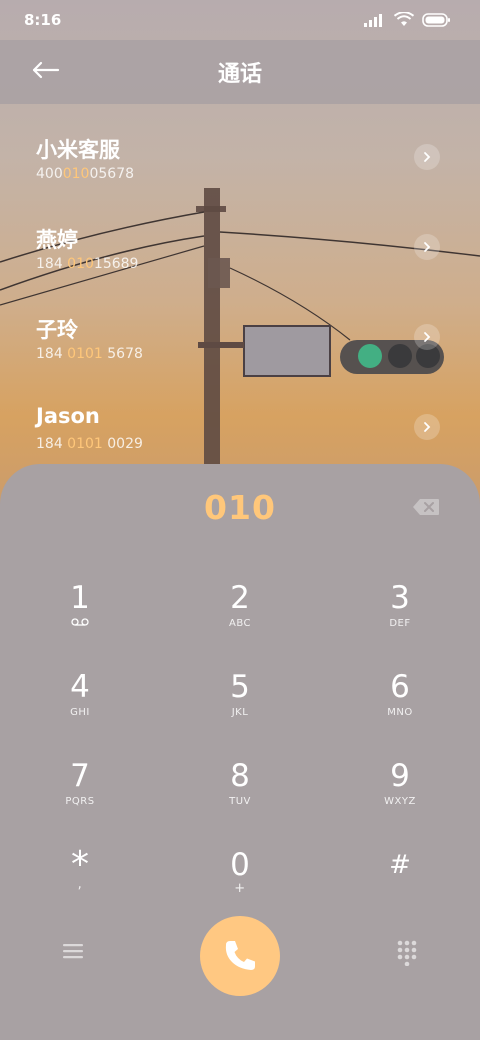 Image resolution: width=480 pixels, height=1040 pixels. I want to click on contact-name: 子玲, so click(57, 330).